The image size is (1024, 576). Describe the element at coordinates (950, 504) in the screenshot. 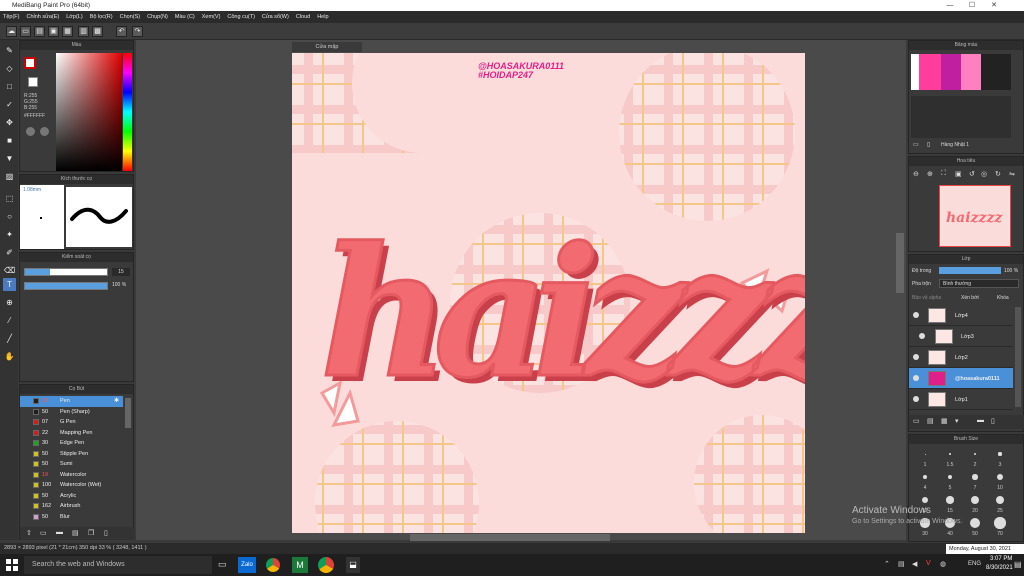

I see `brush-size-cell: 15` at that location.